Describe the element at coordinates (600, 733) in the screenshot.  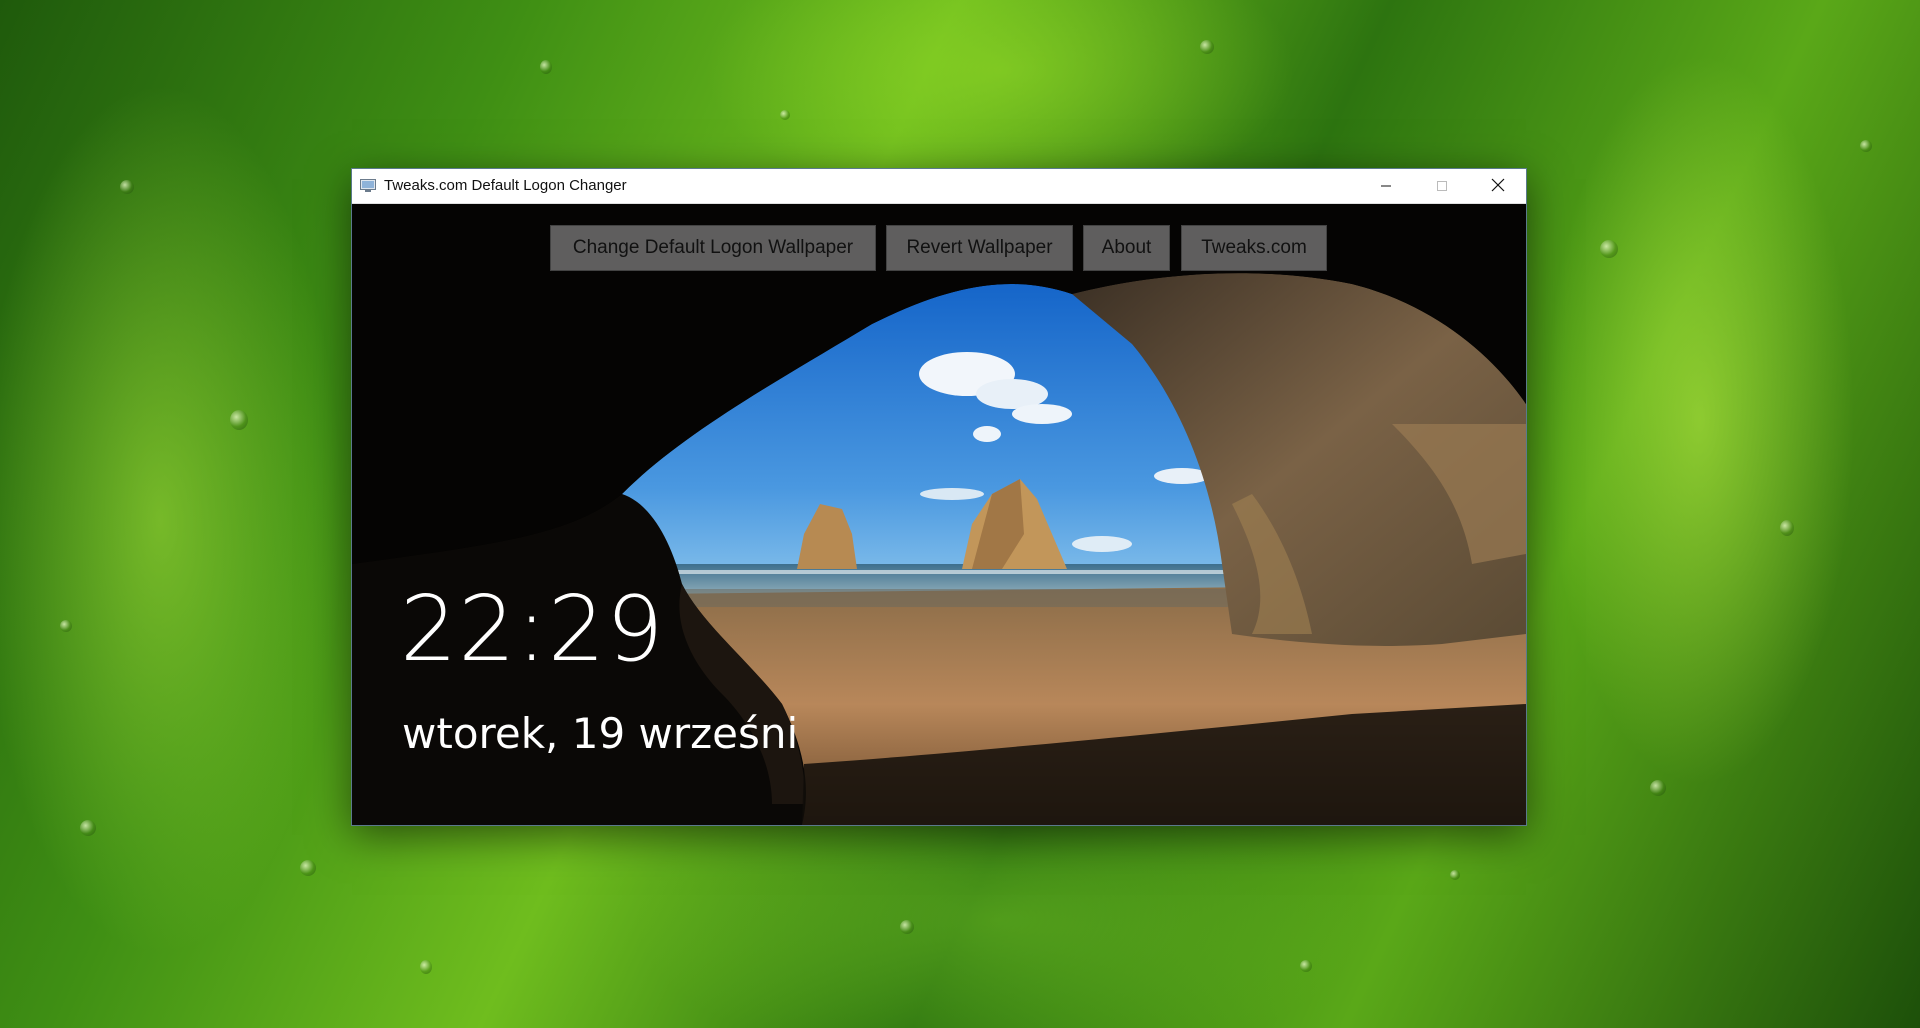
I see `lockscreen-date: wtorek, 19 wrześni` at that location.